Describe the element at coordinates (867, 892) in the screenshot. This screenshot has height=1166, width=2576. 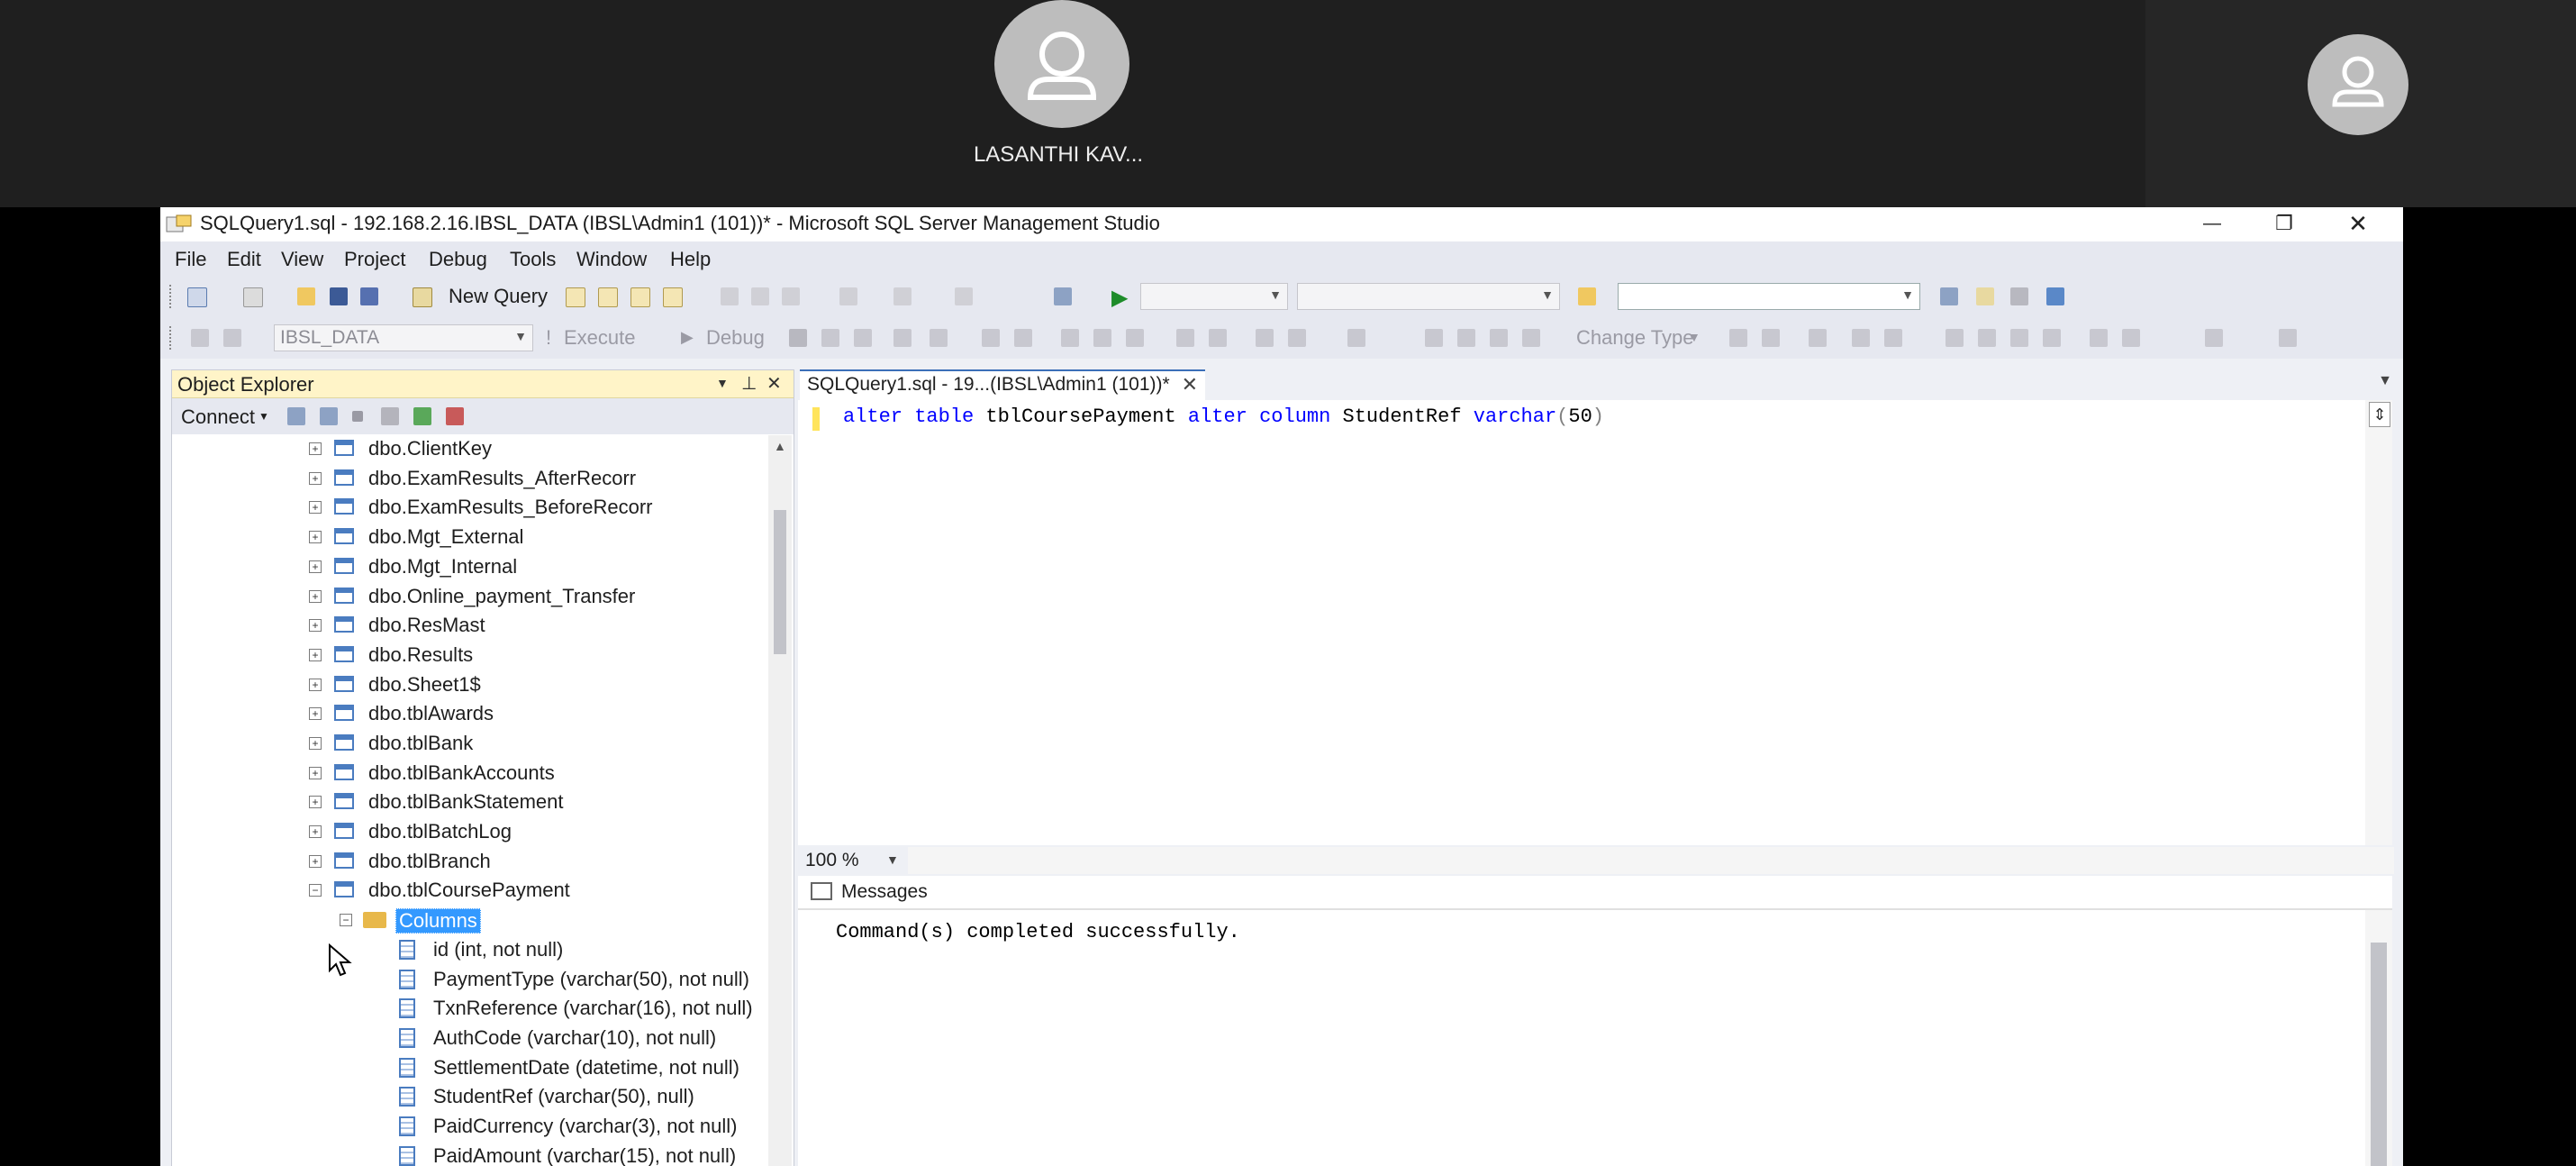
I see `messages-tab: Messages` at that location.